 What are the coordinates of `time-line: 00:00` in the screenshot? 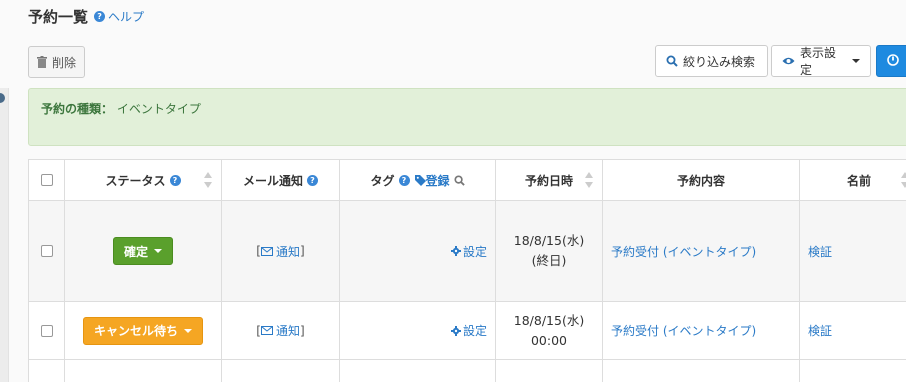 It's located at (548, 340).